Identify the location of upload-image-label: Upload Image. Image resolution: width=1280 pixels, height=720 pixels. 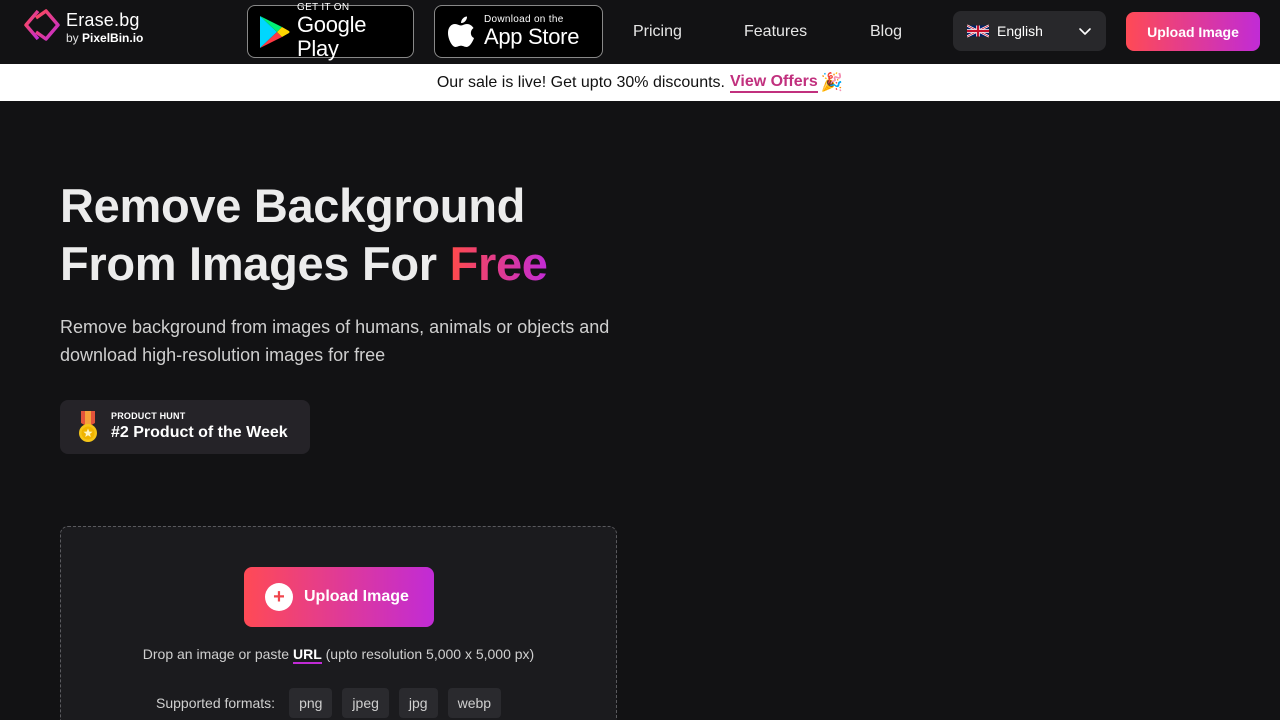
(356, 596).